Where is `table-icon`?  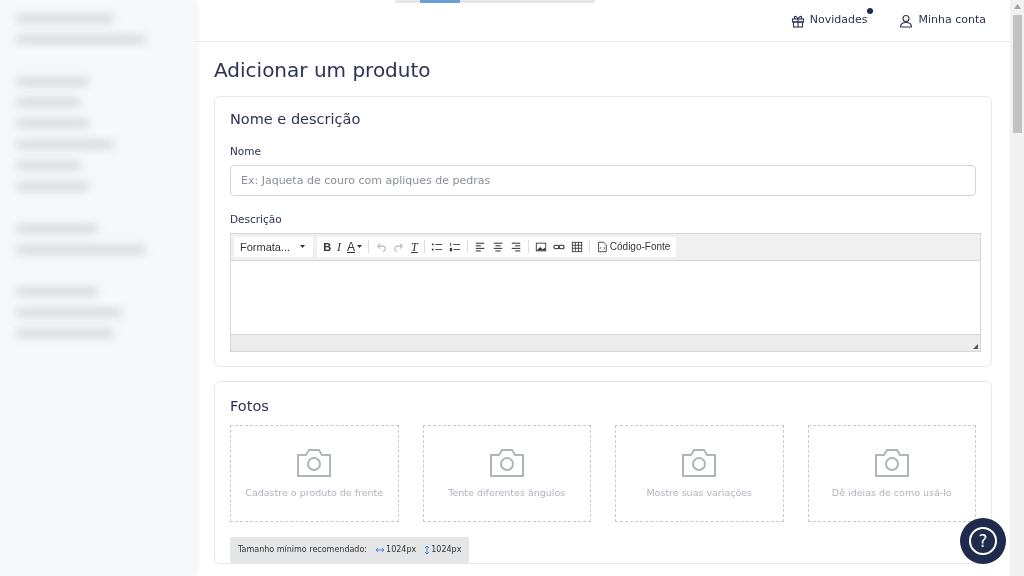 table-icon is located at coordinates (576, 246).